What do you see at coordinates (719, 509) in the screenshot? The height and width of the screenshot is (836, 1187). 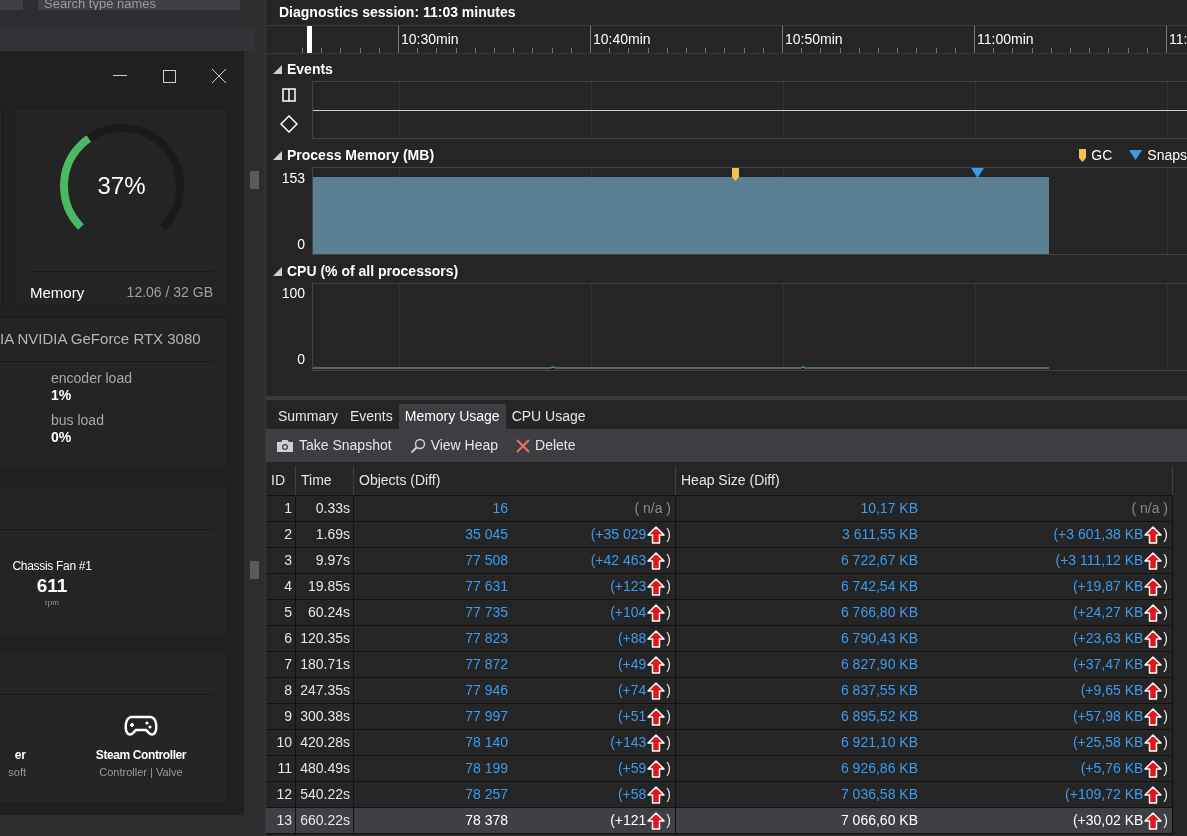 I see `table-row: 1 0.33s 16 ( n/a ) 10,17 KB ( n/a )` at bounding box center [719, 509].